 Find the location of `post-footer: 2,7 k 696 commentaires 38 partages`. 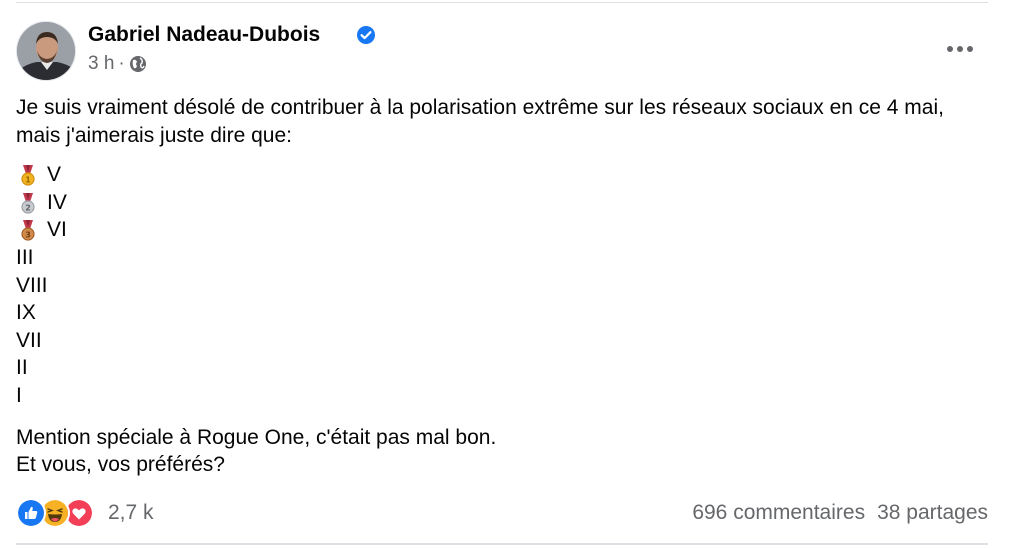

post-footer: 2,7 k 696 commentaires 38 partages is located at coordinates (502, 513).